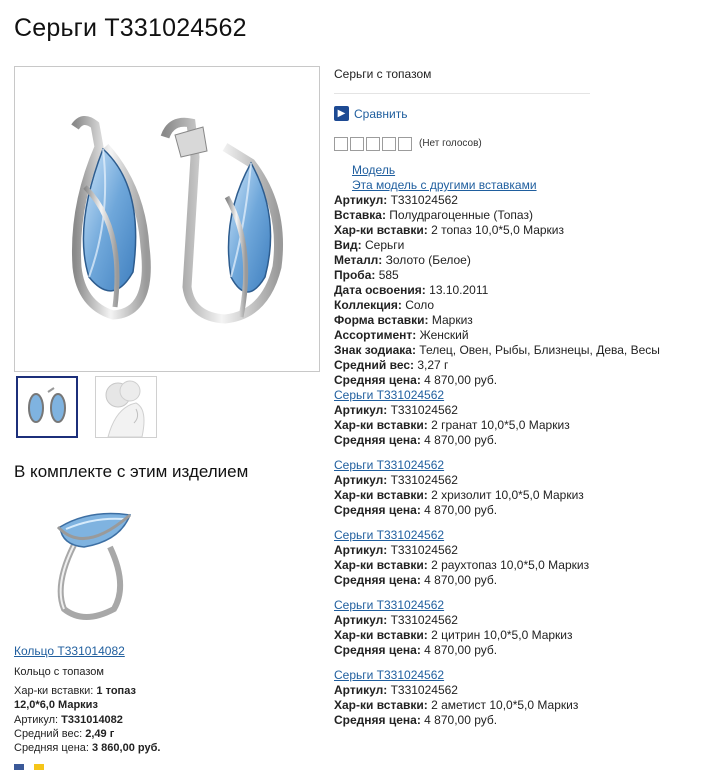 This screenshot has height=770, width=703. I want to click on spec-label: Ассортимент:, so click(375, 335).